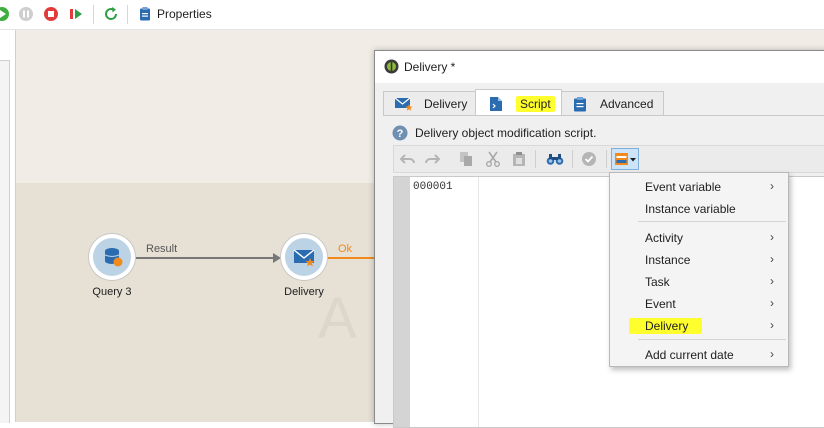  What do you see at coordinates (535, 104) in the screenshot?
I see `tab-script-label: Script` at bounding box center [535, 104].